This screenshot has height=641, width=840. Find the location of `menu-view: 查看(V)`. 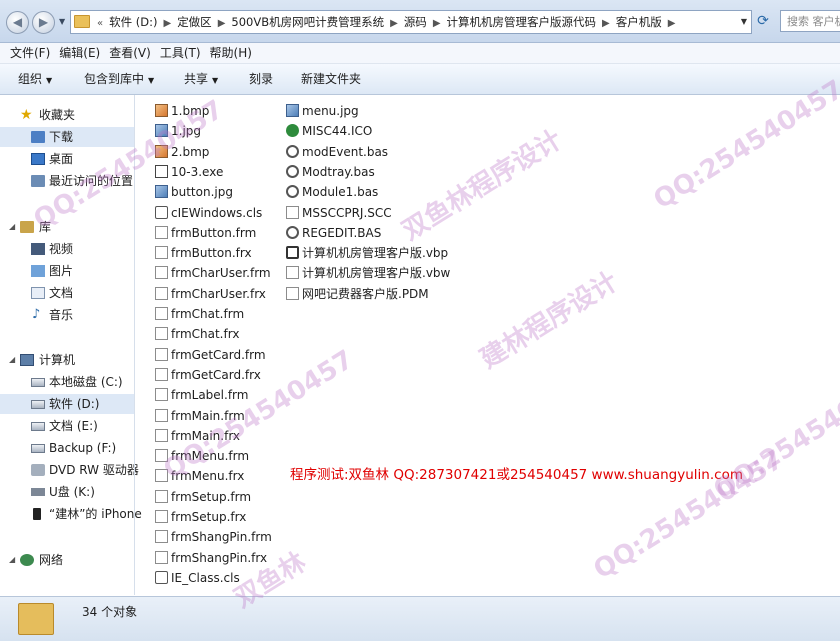

menu-view: 查看(V) is located at coordinates (130, 53).